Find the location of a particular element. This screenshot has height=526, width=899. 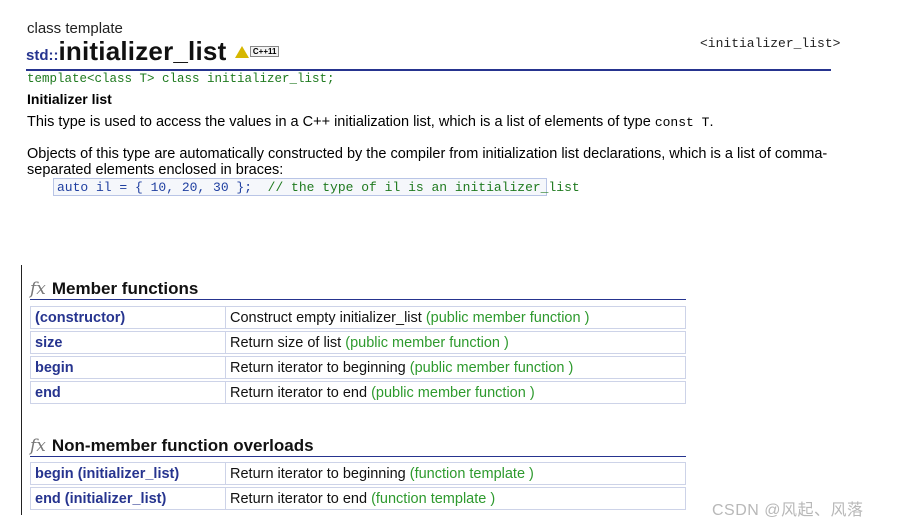

left-border-line is located at coordinates (21, 390).